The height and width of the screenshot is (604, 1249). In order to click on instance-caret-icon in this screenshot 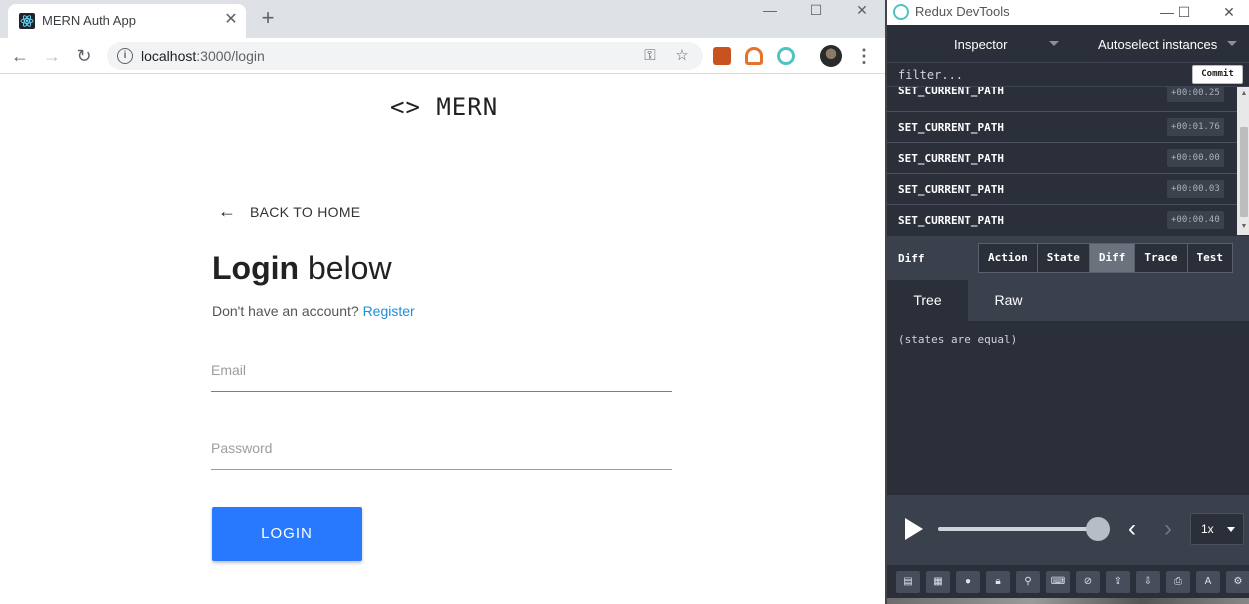, I will do `click(1232, 43)`.